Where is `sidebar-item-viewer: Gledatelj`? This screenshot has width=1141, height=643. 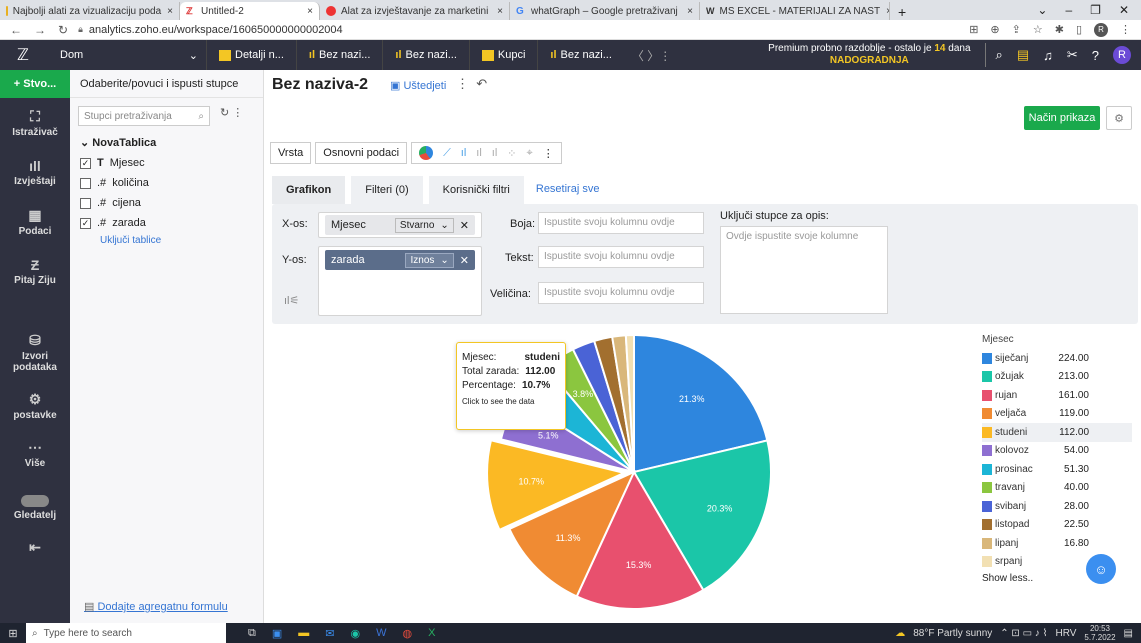
sidebar-item-viewer: Gledatelj is located at coordinates (35, 508).